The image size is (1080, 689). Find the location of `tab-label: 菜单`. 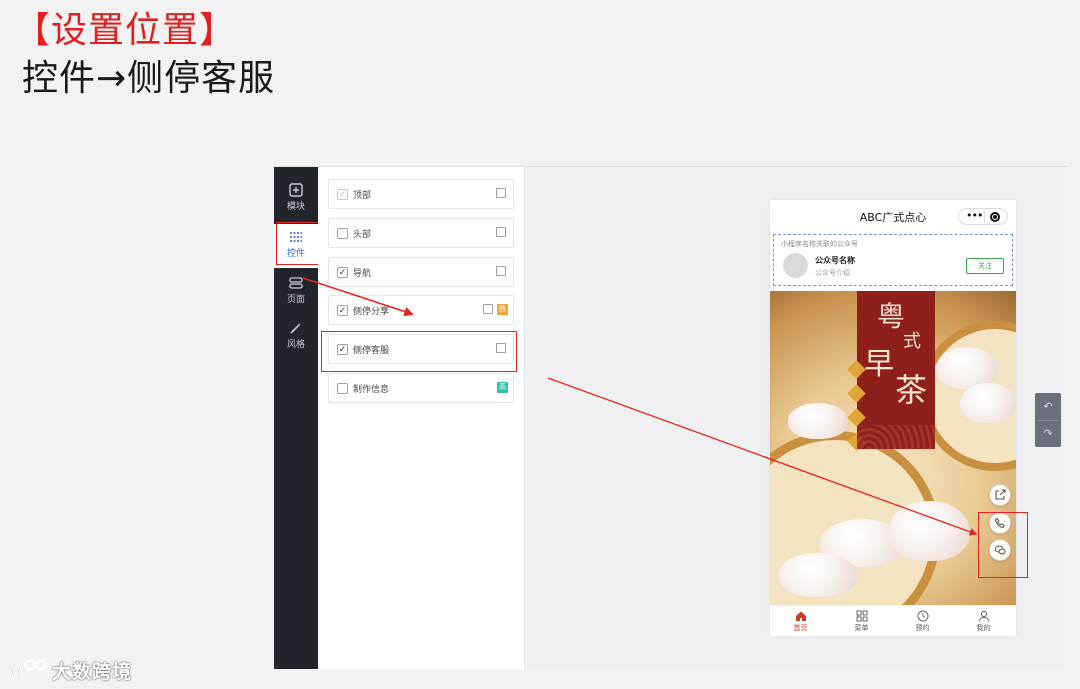

tab-label: 菜单 is located at coordinates (861, 628).